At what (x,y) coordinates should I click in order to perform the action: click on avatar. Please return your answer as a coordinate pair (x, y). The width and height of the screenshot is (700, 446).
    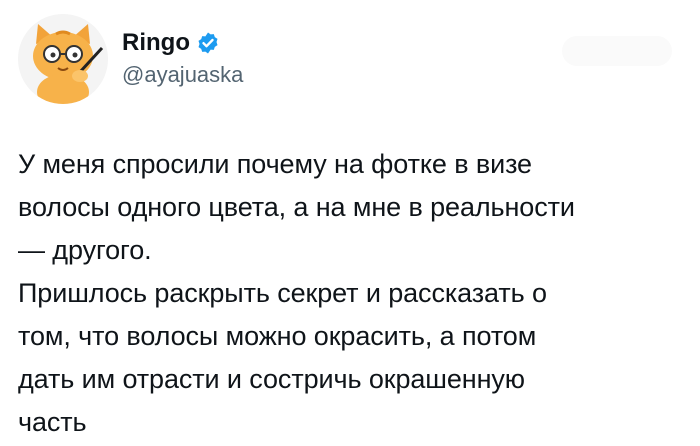
    Looking at the image, I should click on (63, 59).